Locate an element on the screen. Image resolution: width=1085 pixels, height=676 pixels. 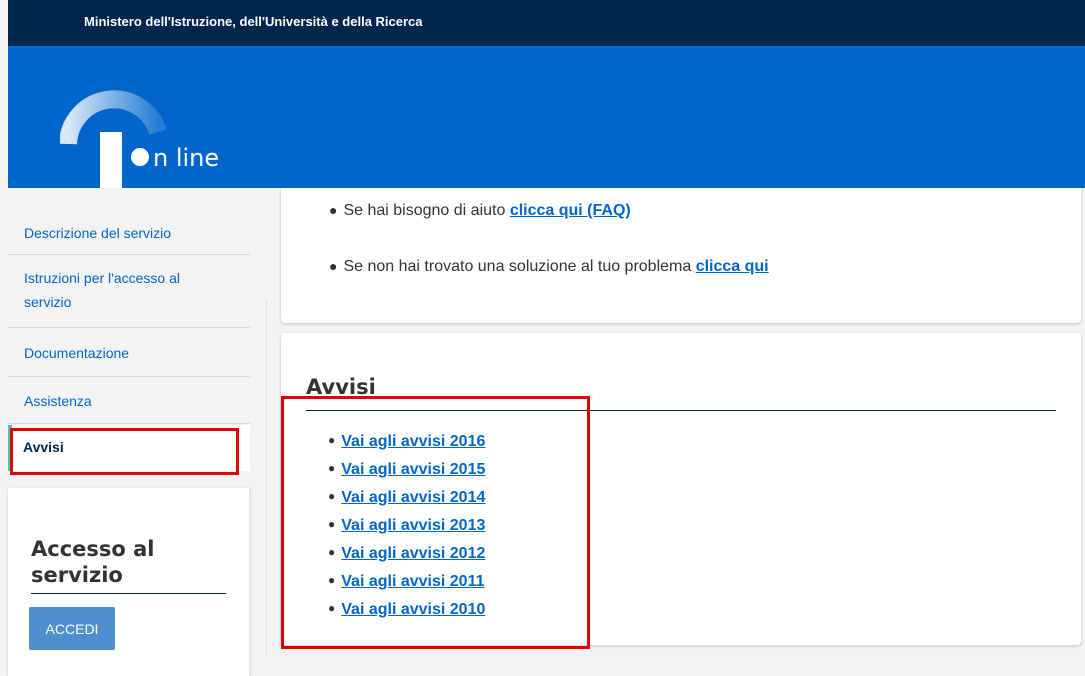
highlight-box-sidebar is located at coordinates (124, 451).